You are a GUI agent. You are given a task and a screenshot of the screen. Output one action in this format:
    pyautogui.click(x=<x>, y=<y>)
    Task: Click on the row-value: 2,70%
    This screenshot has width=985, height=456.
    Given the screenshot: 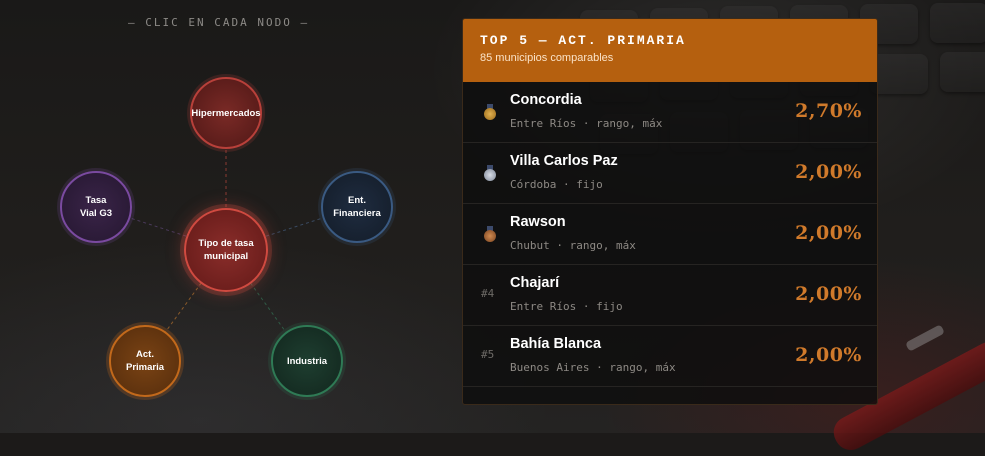 What is the action you would take?
    pyautogui.click(x=828, y=111)
    